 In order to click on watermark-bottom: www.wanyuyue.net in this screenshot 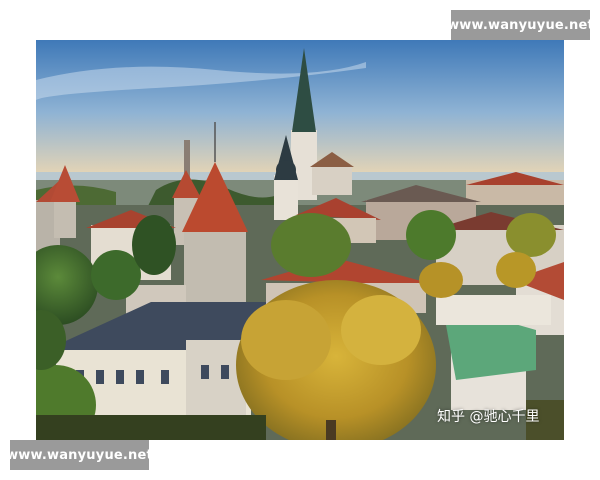, I will do `click(79, 455)`.